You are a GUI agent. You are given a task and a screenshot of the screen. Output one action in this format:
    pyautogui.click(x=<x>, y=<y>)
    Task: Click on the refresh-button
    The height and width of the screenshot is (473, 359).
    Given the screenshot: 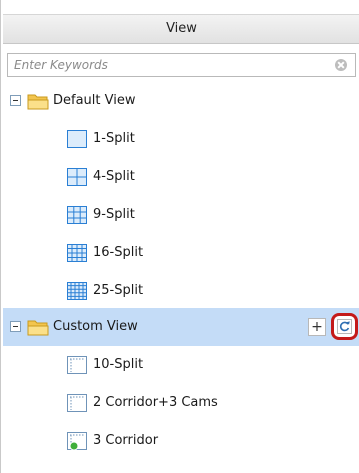 What is the action you would take?
    pyautogui.click(x=344, y=326)
    